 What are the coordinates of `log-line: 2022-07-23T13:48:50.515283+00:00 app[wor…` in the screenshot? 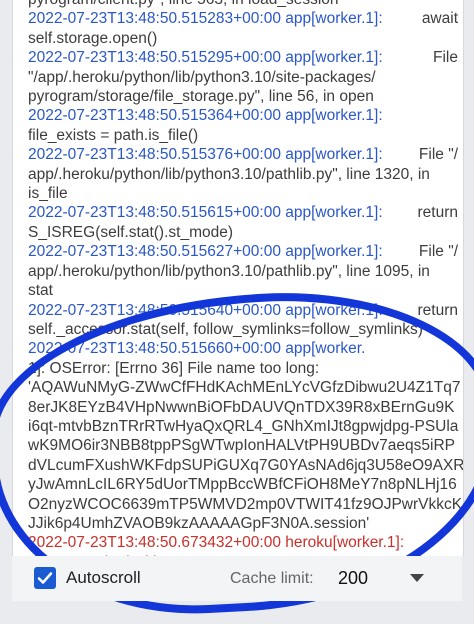 It's located at (243, 18).